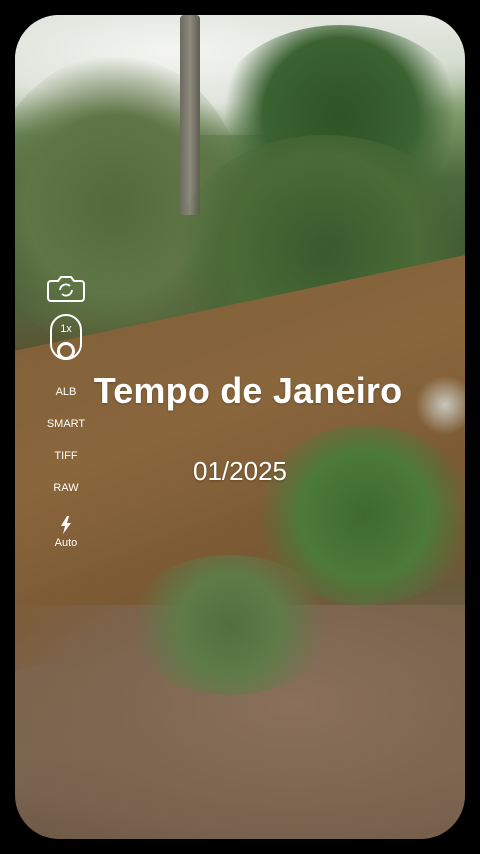 The width and height of the screenshot is (480, 854). I want to click on overlay-title: Tempo de Janeiro, so click(248, 390).